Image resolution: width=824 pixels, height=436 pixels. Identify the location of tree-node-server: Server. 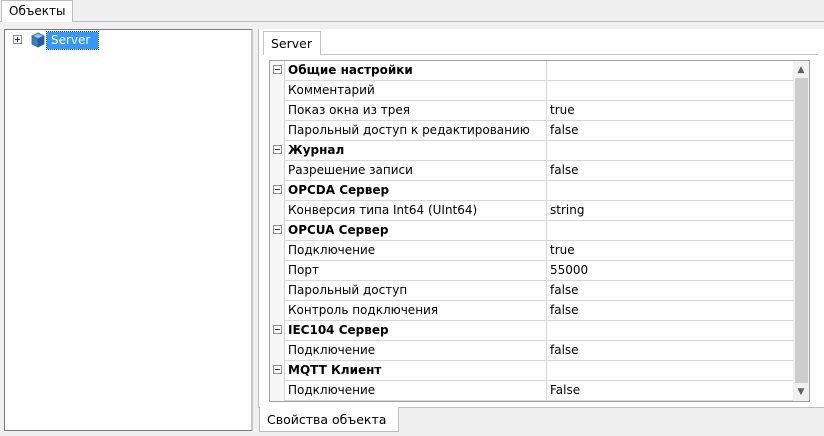
(72, 40).